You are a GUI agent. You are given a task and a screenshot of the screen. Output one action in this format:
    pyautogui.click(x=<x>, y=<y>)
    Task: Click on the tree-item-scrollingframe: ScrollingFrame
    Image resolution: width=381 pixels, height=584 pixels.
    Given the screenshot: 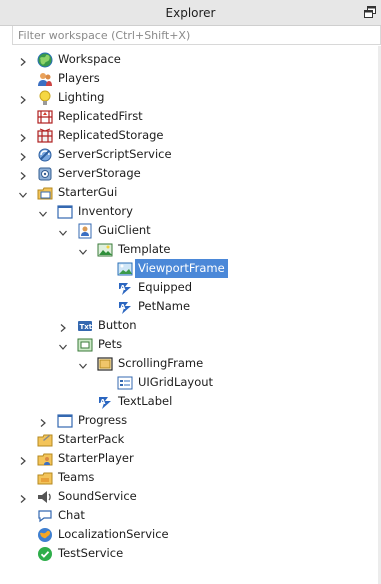 What is the action you would take?
    pyautogui.click(x=190, y=363)
    